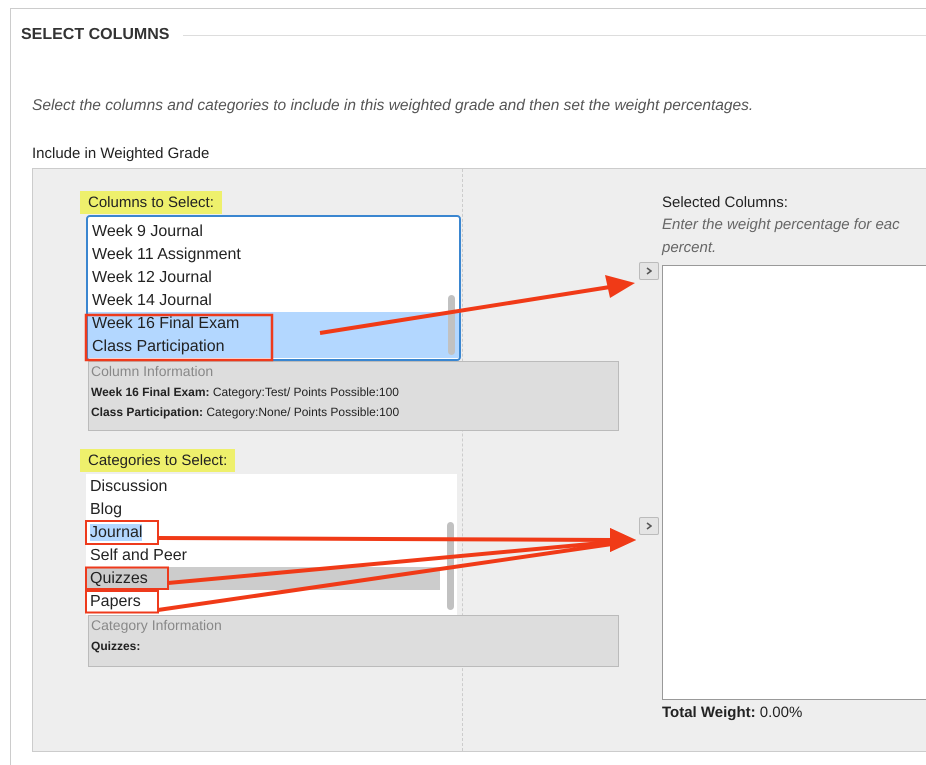 The width and height of the screenshot is (926, 765). Describe the element at coordinates (245, 412) in the screenshot. I see `info-text: Class Participation: Category:None/ Points Possible:100` at that location.